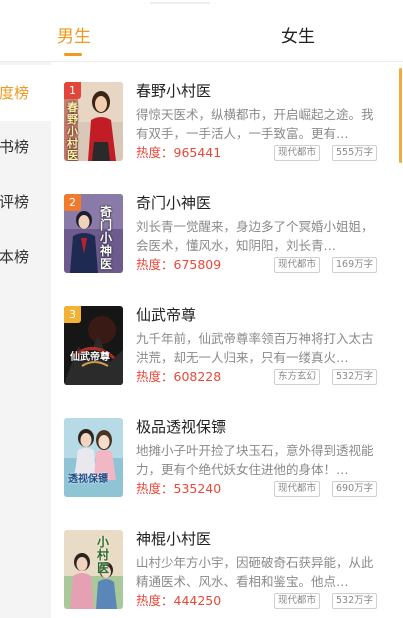  Describe the element at coordinates (93, 457) in the screenshot. I see `book-cover: 透视保镖` at that location.